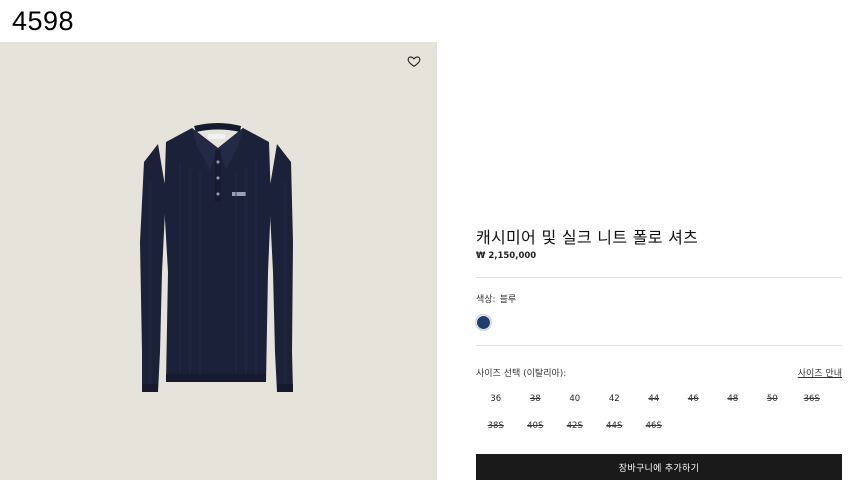 The height and width of the screenshot is (480, 860). What do you see at coordinates (536, 426) in the screenshot?
I see `size-option-40s: 40S` at bounding box center [536, 426].